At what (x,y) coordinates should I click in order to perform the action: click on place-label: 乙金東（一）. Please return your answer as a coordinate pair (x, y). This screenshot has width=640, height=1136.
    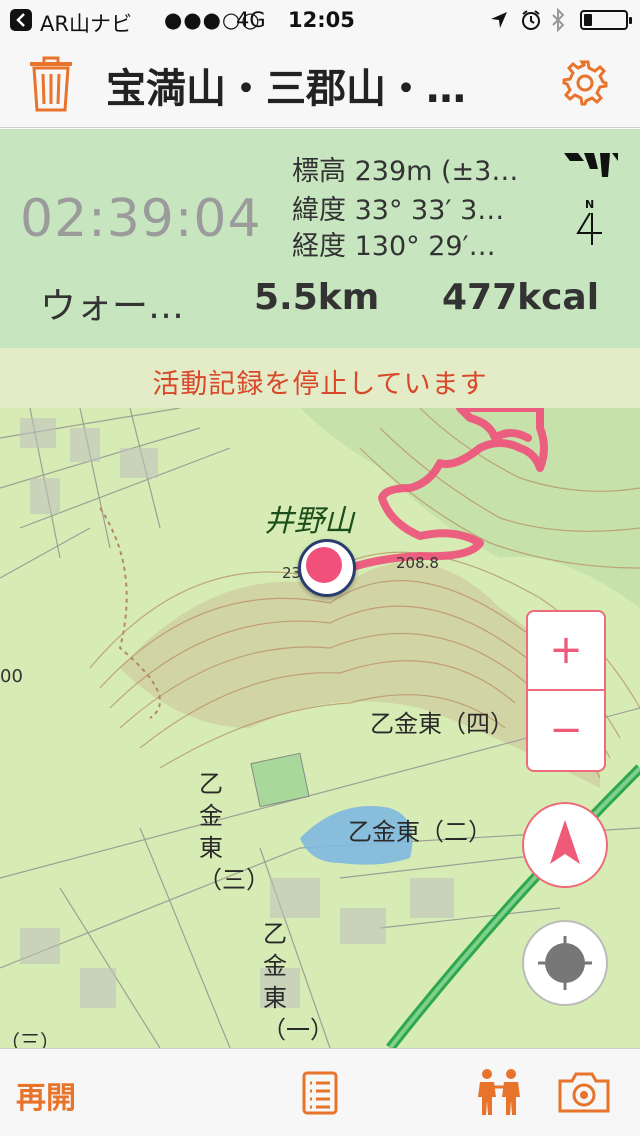
    Looking at the image, I should click on (298, 982).